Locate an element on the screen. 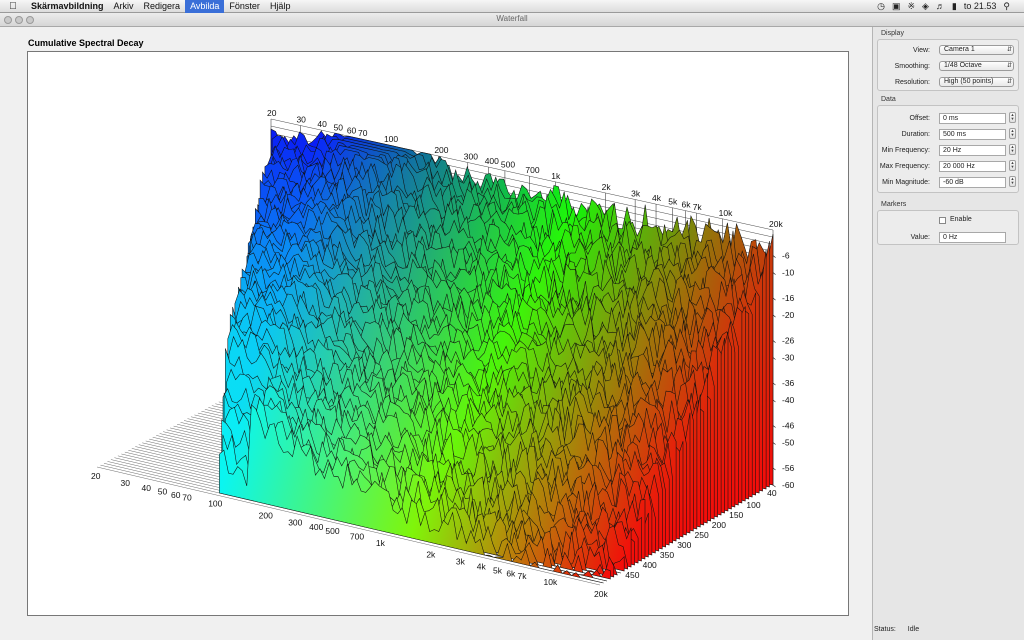 The height and width of the screenshot is (640, 1024). min-frequency-label: Min Frequency: is located at coordinates (905, 150).